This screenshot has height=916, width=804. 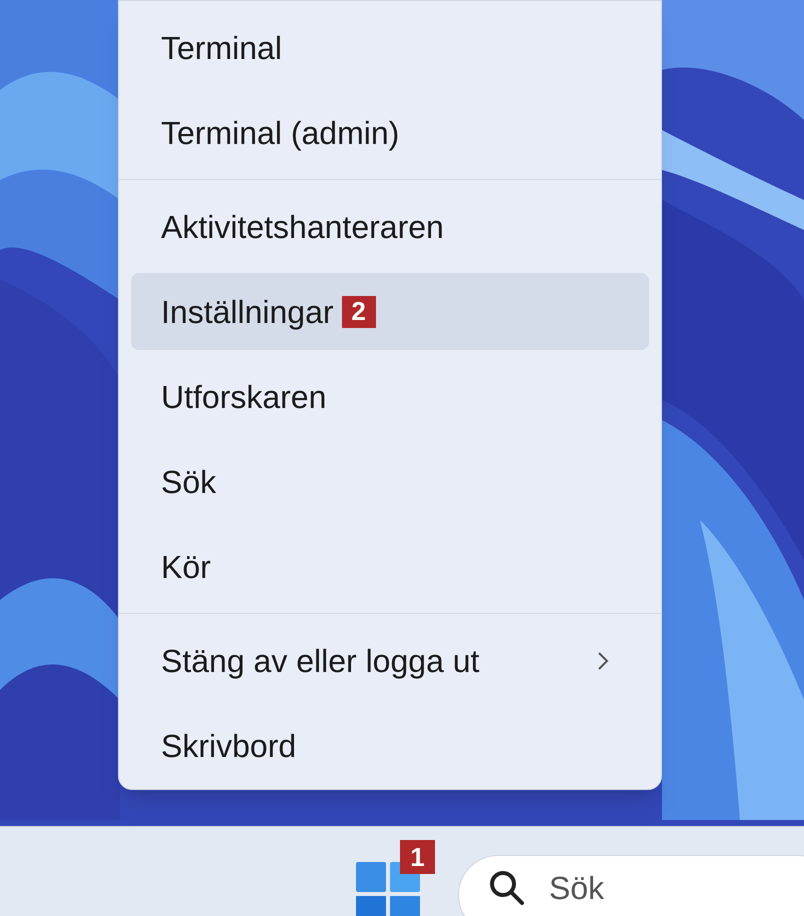 What do you see at coordinates (359, 312) in the screenshot?
I see `number-badge: 2` at bounding box center [359, 312].